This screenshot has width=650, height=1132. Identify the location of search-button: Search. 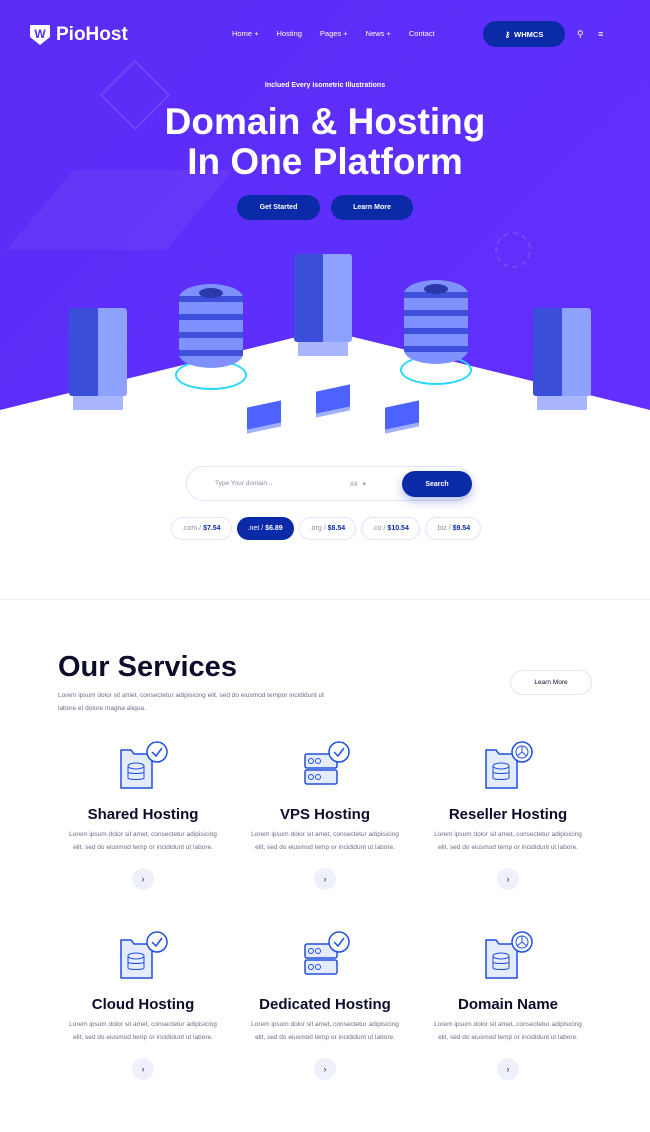
(437, 484).